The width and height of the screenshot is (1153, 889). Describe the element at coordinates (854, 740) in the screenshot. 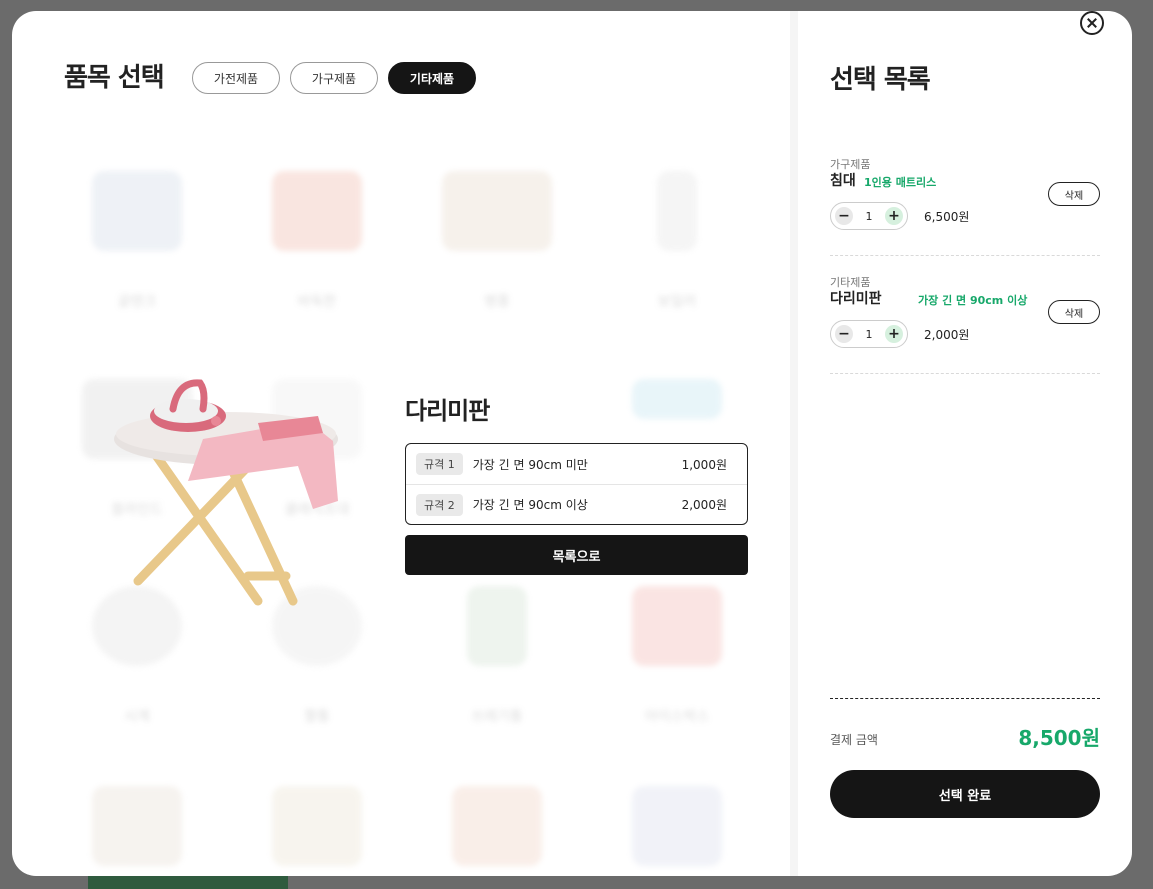

I see `total-label: 결제 금액` at that location.